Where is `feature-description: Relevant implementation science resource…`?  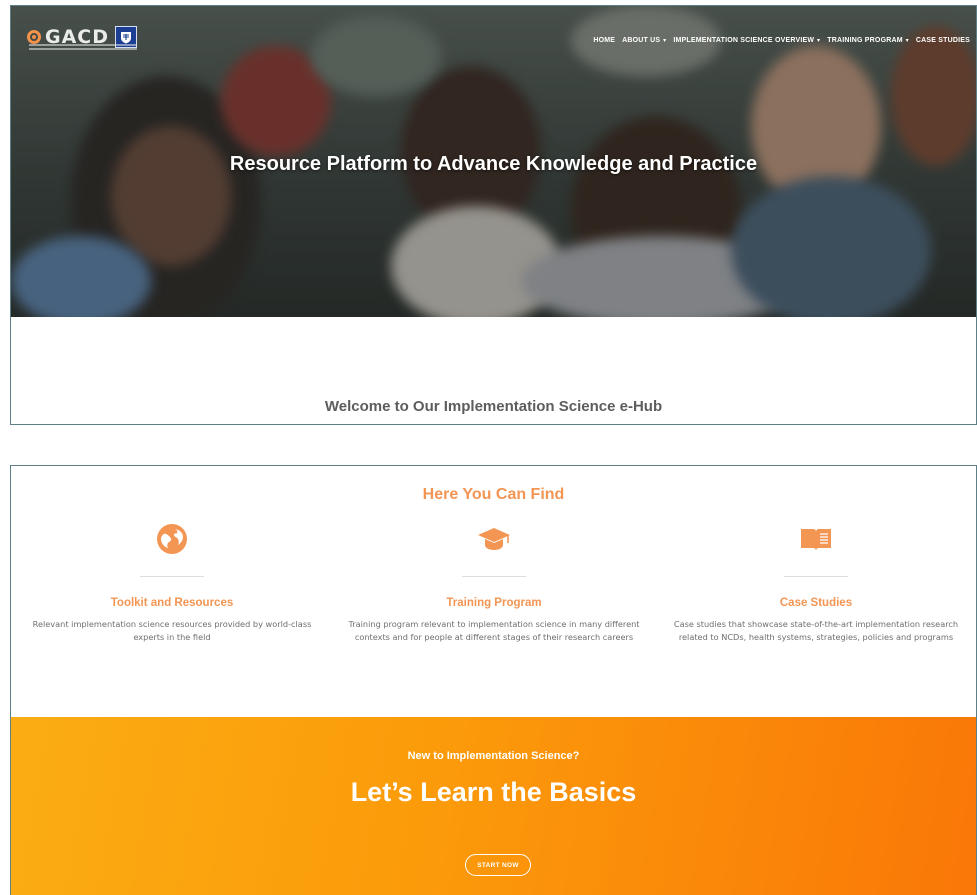
feature-description: Relevant implementation science resource… is located at coordinates (172, 630).